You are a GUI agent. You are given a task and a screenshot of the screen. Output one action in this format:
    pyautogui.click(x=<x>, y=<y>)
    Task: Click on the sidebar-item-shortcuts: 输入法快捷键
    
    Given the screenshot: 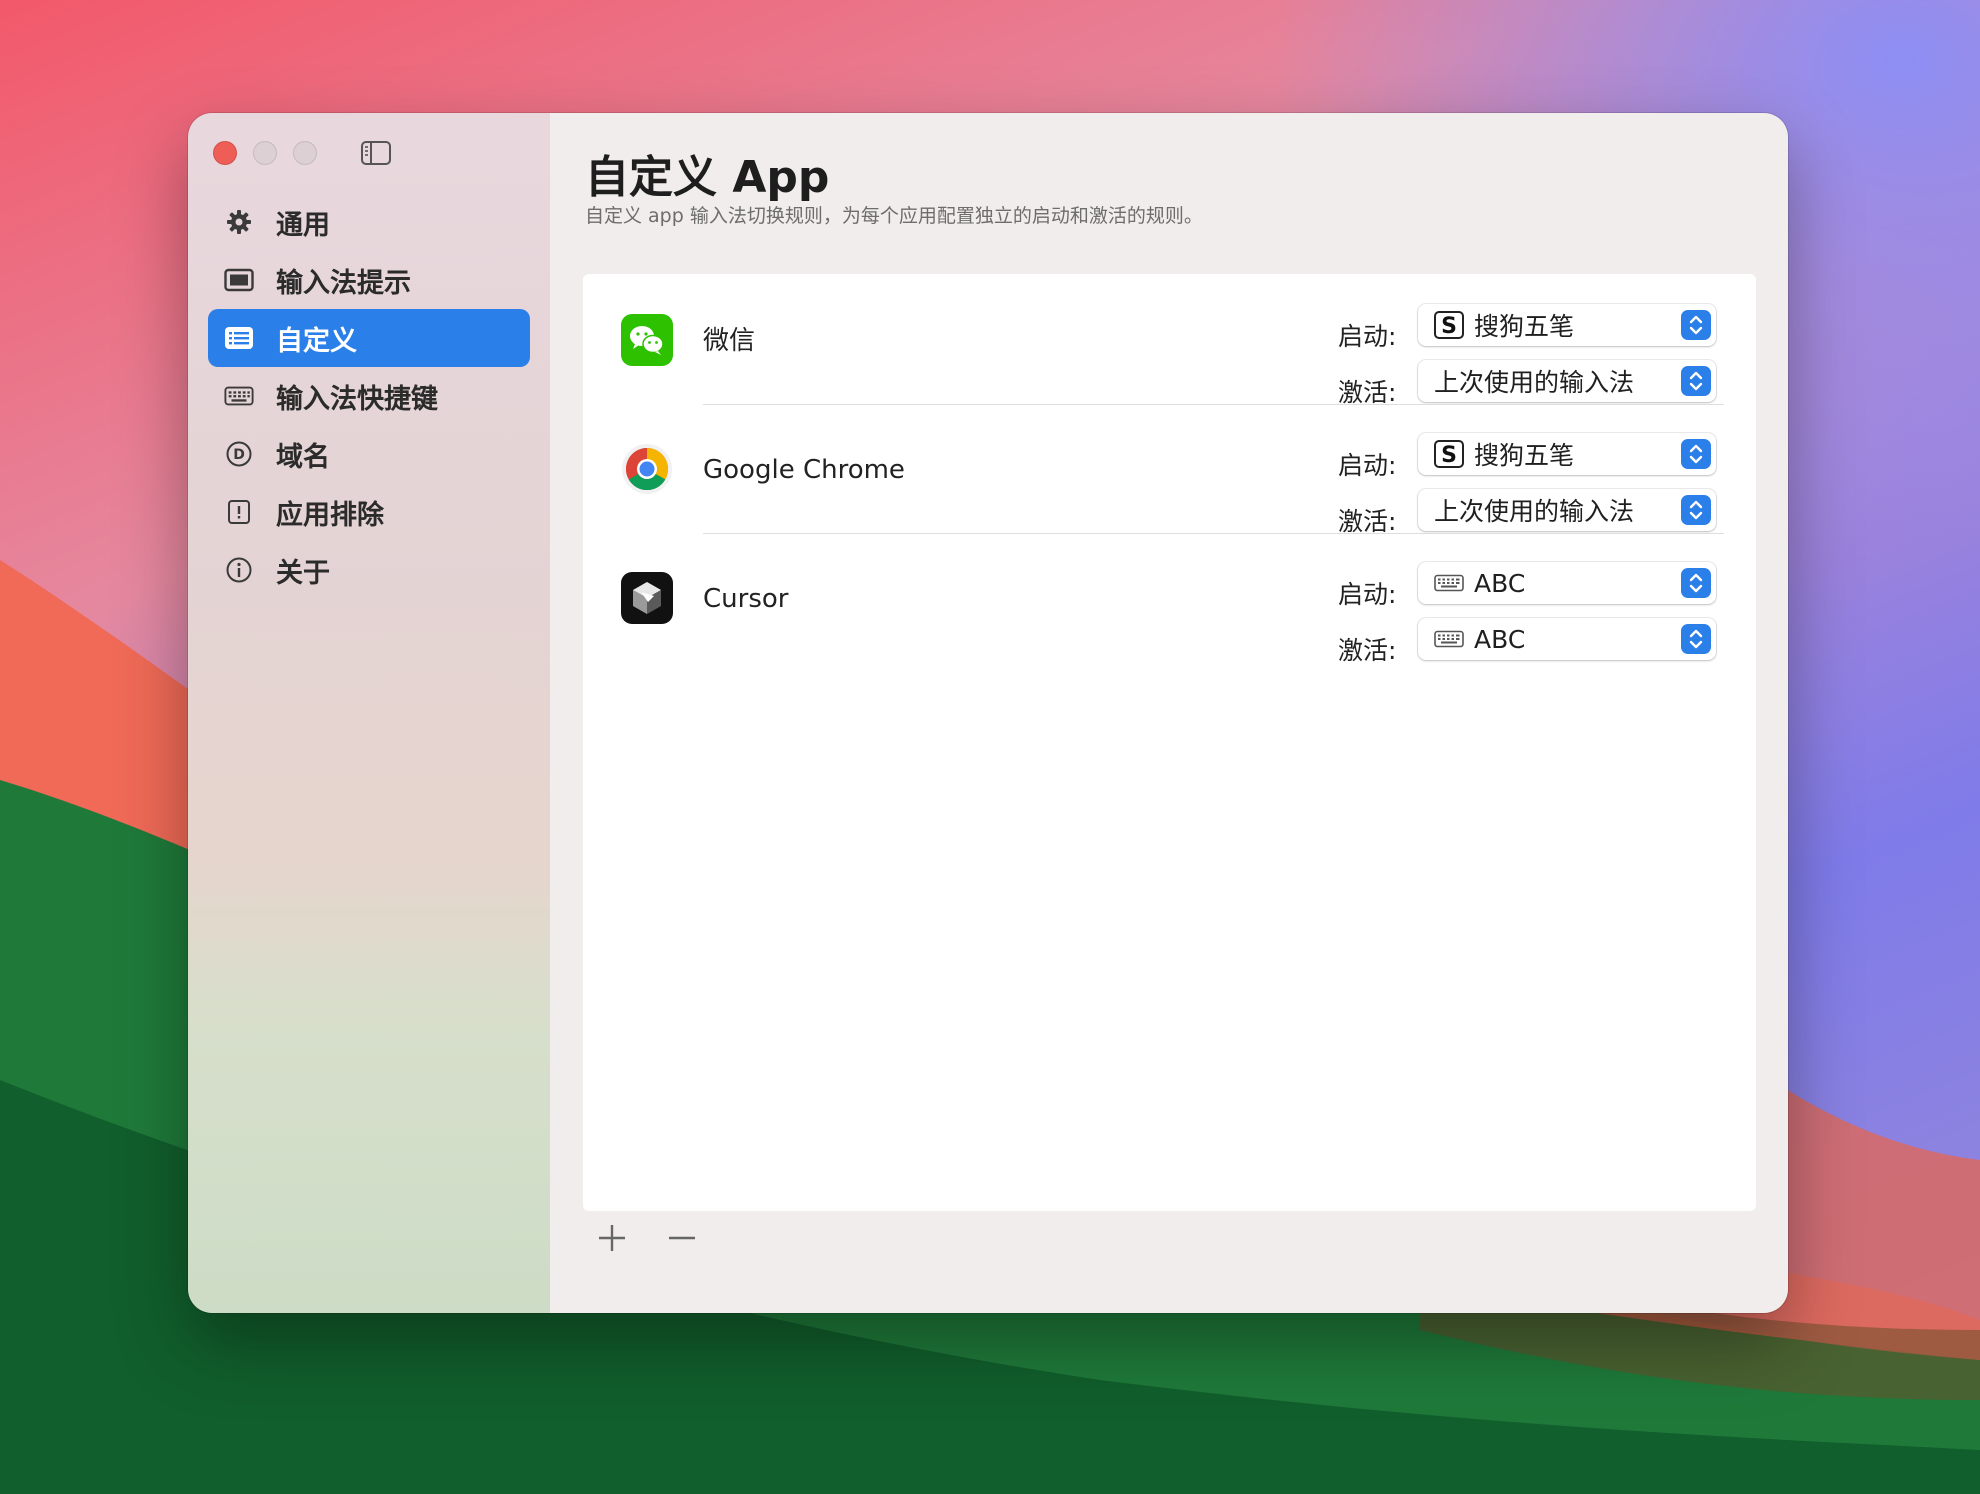 What is the action you would take?
    pyautogui.click(x=369, y=396)
    